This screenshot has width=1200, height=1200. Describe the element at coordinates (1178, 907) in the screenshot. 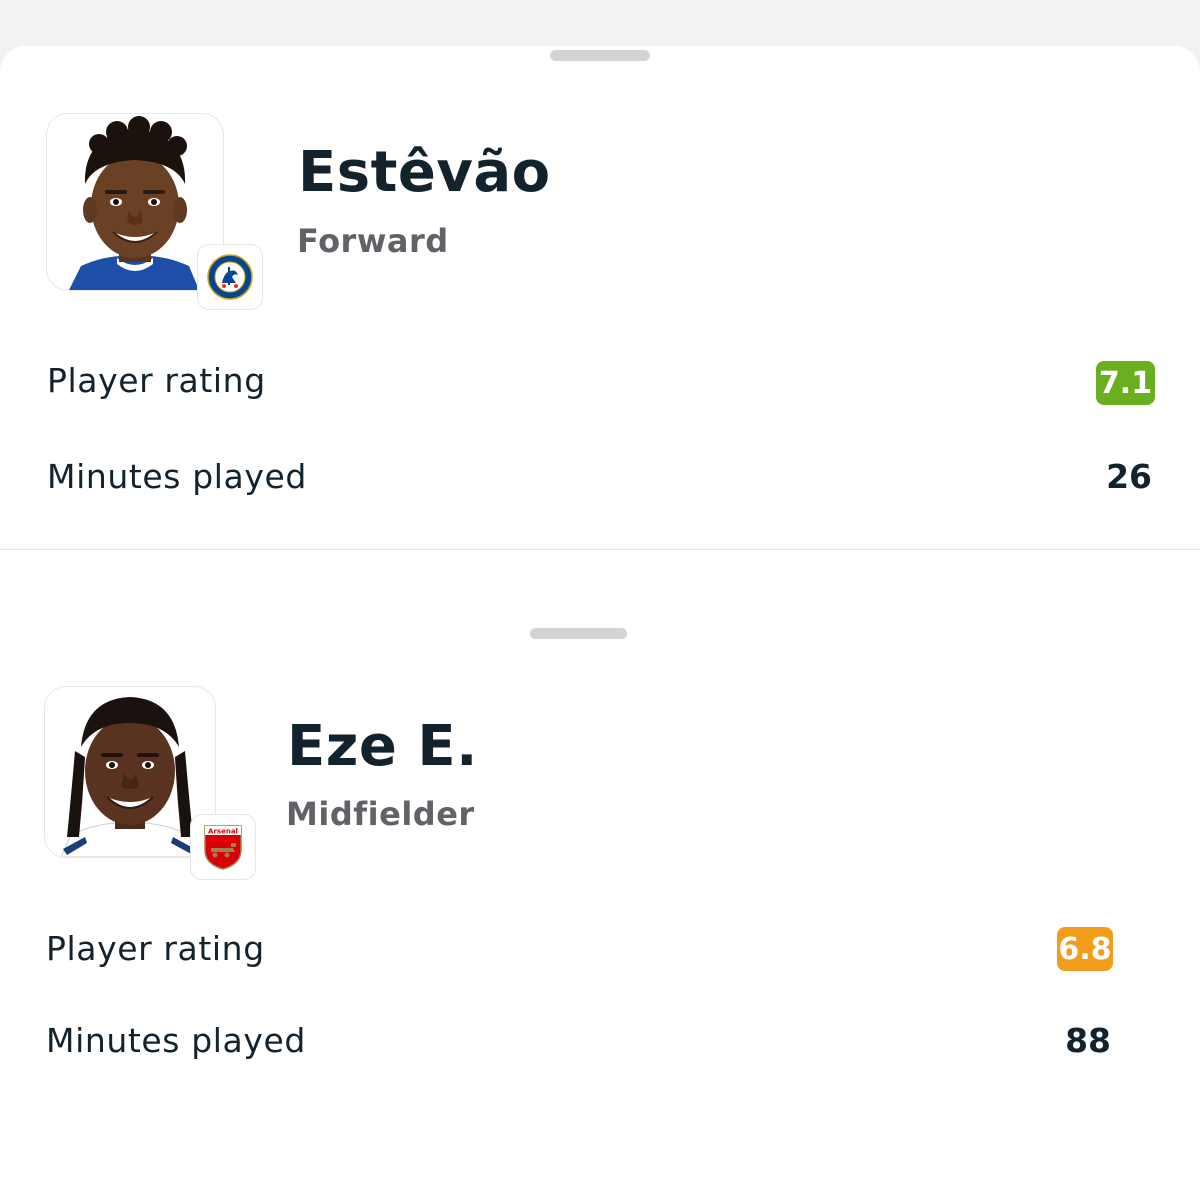

I see `background-edge` at that location.